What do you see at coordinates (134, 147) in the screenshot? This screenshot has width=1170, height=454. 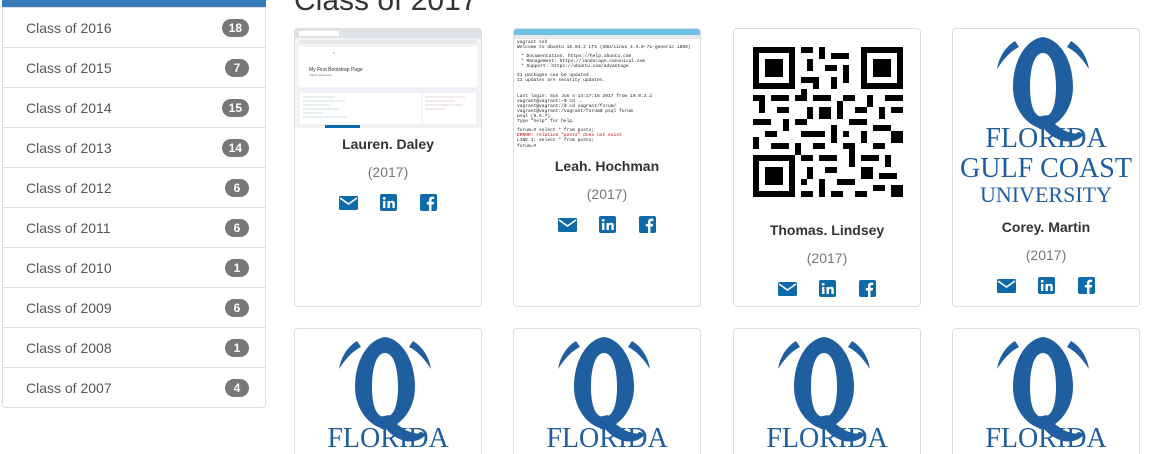 I see `sidebar-item-2013: Class of 2013 14` at bounding box center [134, 147].